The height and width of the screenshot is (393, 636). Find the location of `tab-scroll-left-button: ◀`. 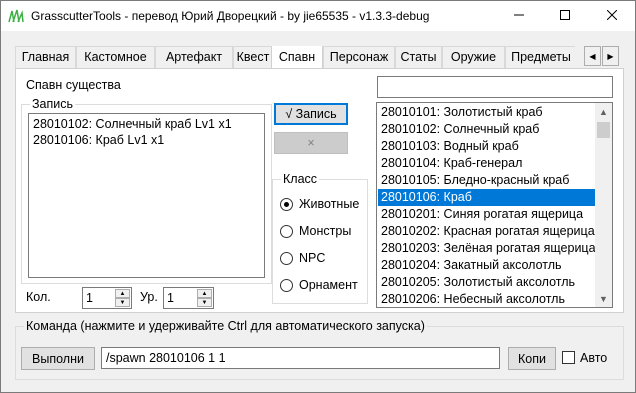

tab-scroll-left-button: ◀ is located at coordinates (592, 56).